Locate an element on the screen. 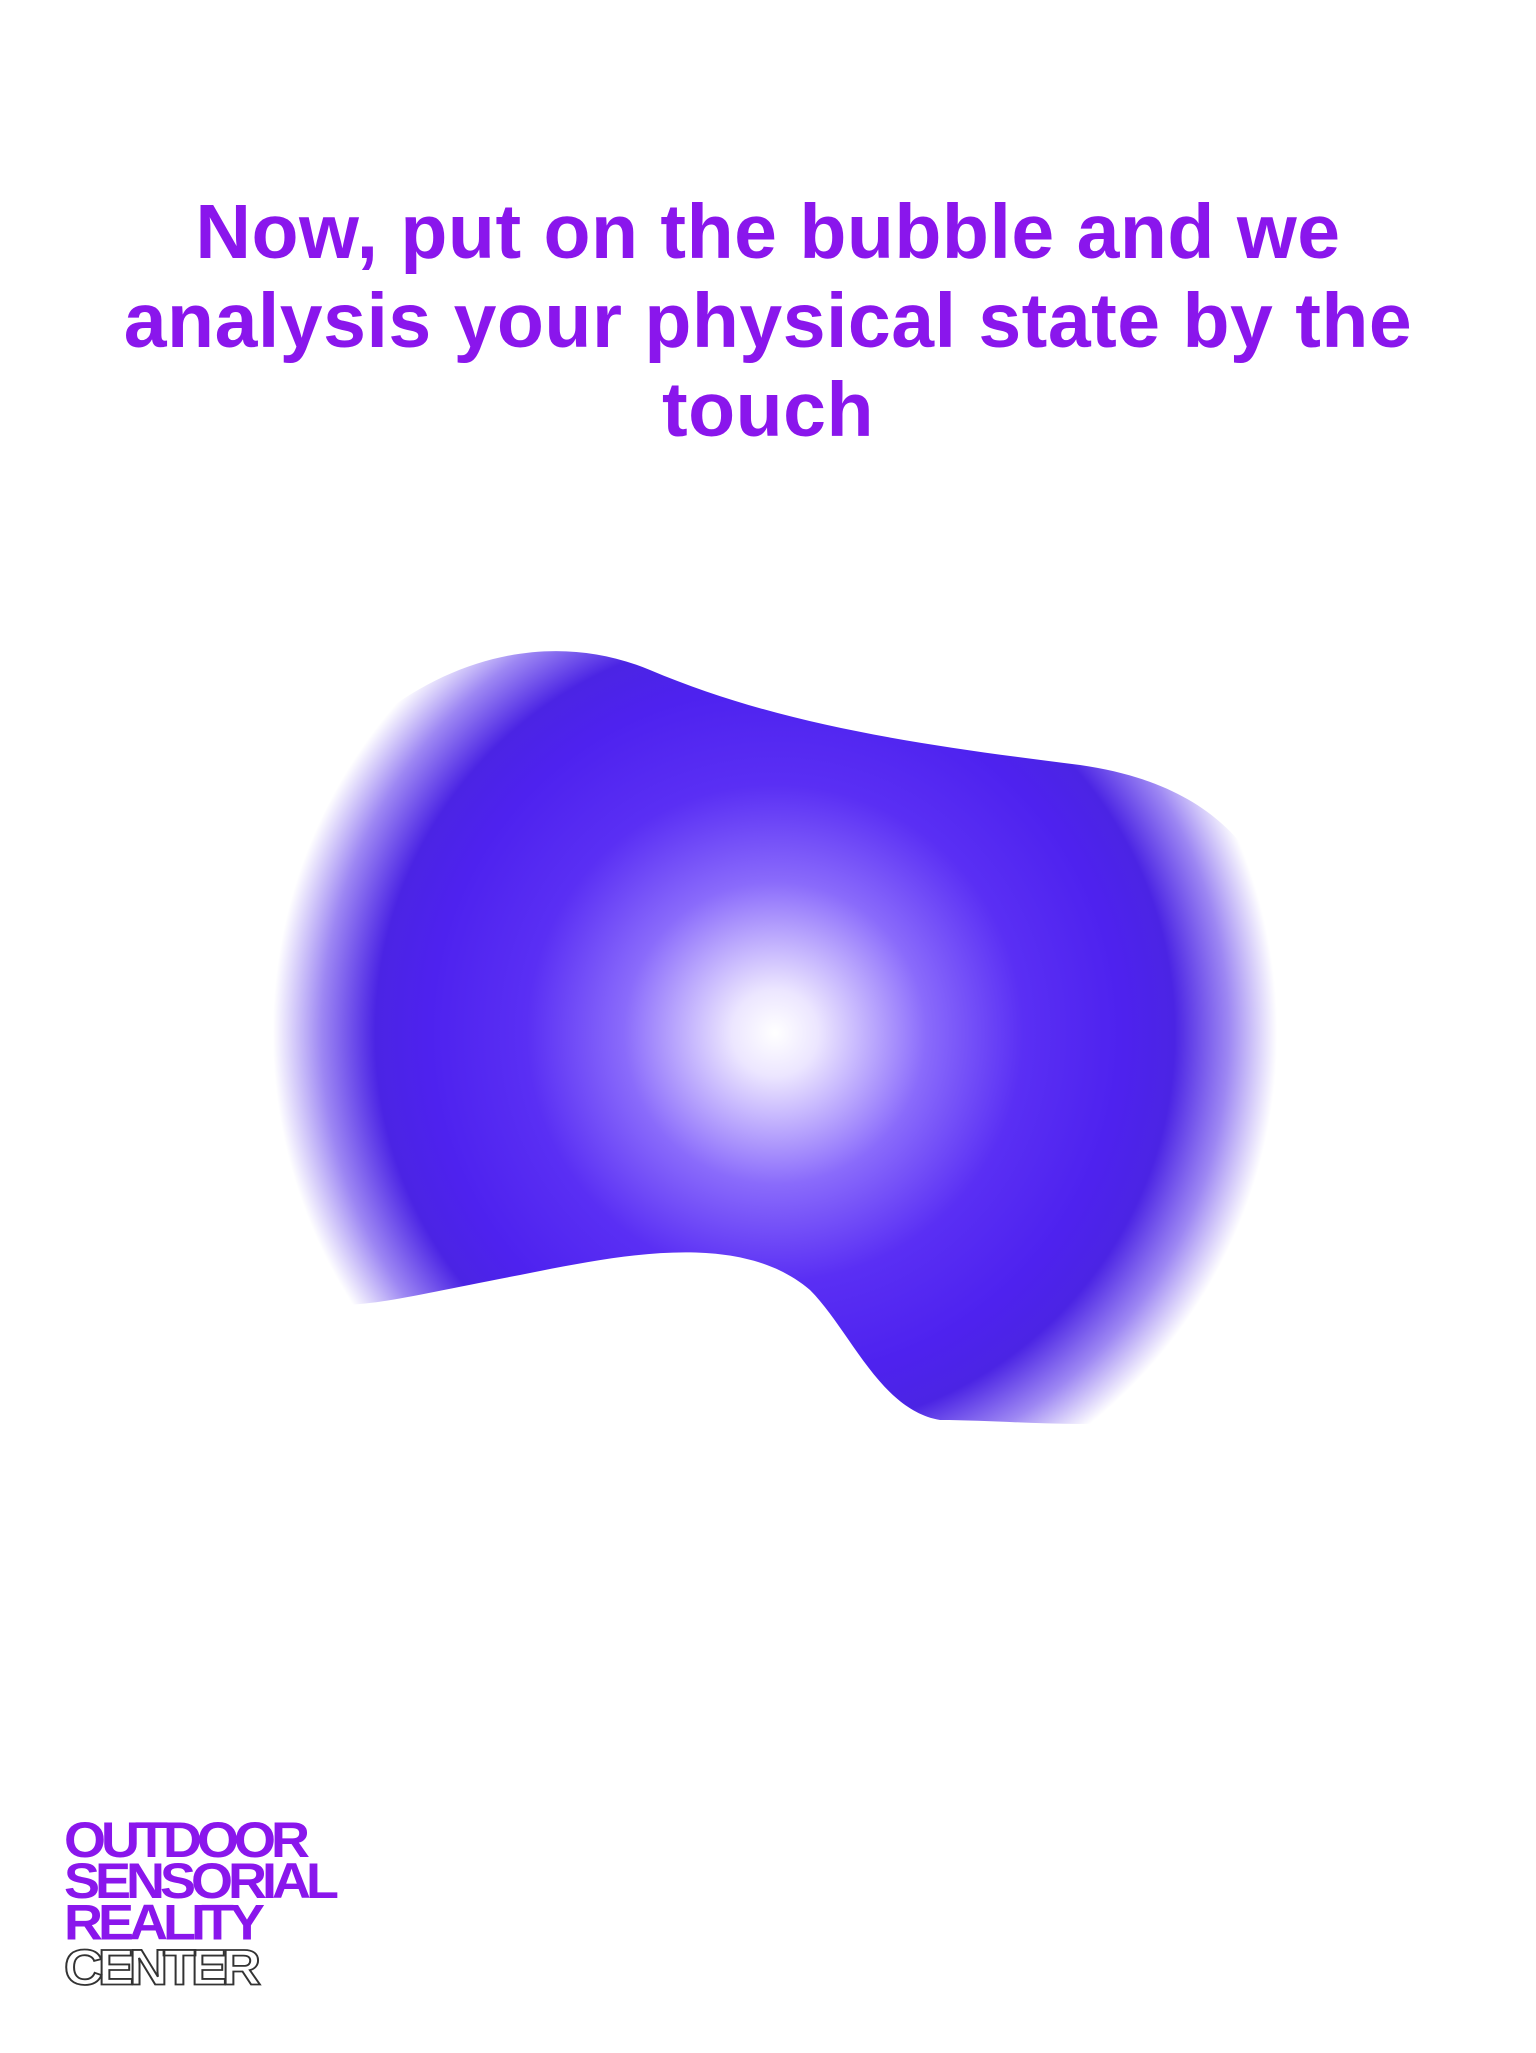  logo-line-center: CENTER is located at coordinates (162, 1968).